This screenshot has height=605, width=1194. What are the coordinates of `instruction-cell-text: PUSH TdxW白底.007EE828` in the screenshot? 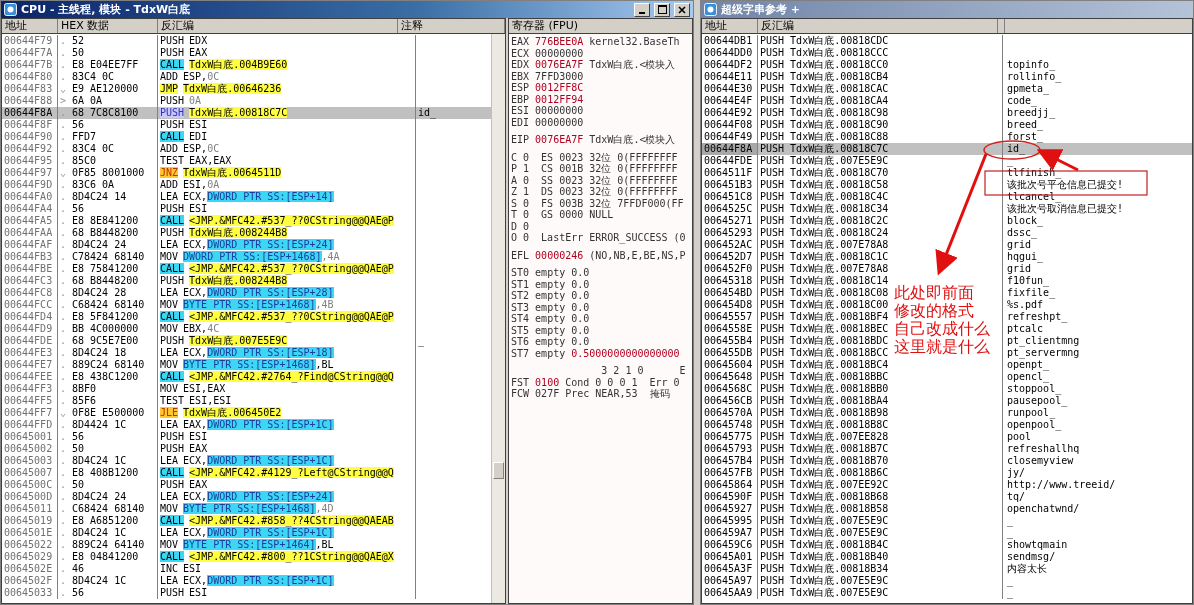 It's located at (824, 437).